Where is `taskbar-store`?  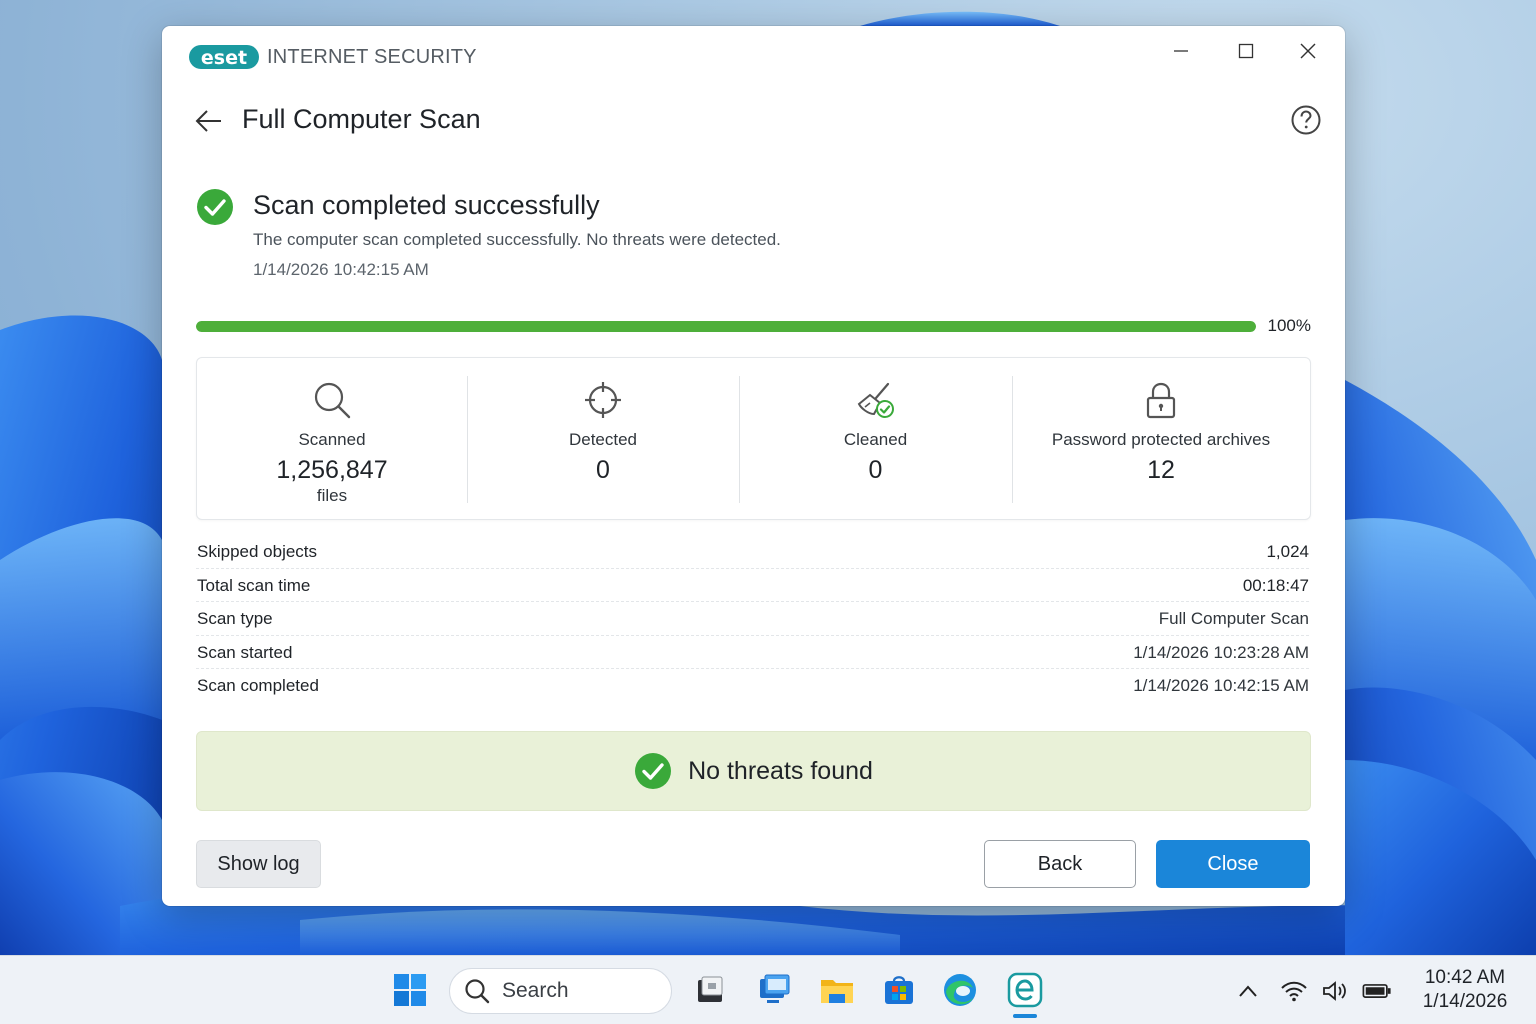 taskbar-store is located at coordinates (899, 990).